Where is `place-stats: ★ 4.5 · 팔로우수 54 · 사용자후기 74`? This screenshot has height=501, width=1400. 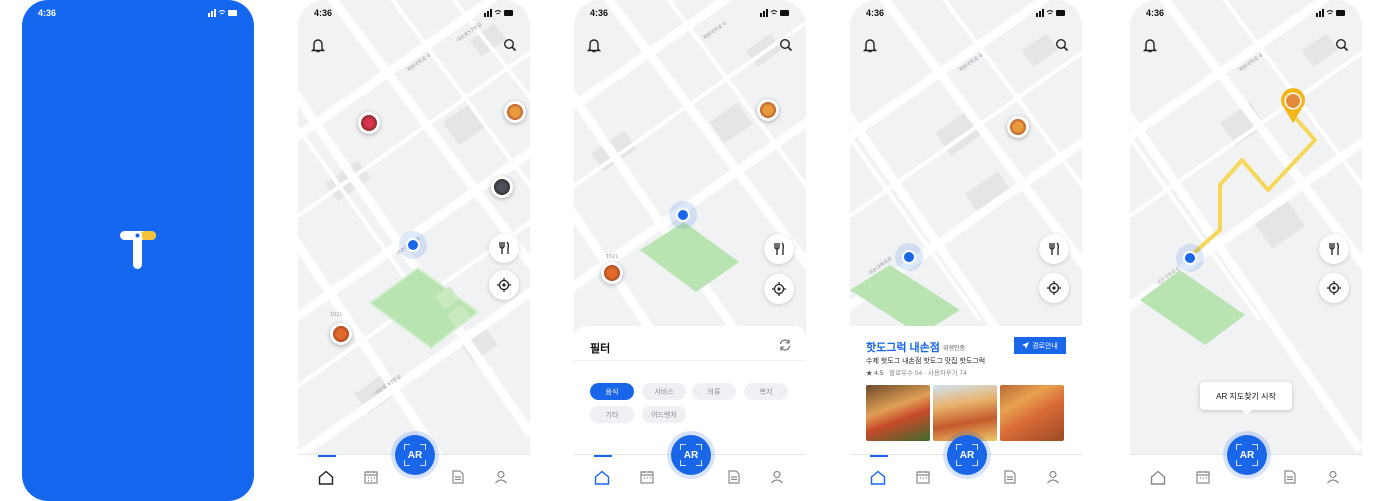 place-stats: ★ 4.5 · 팔로우수 54 · 사용자후기 74 is located at coordinates (916, 372).